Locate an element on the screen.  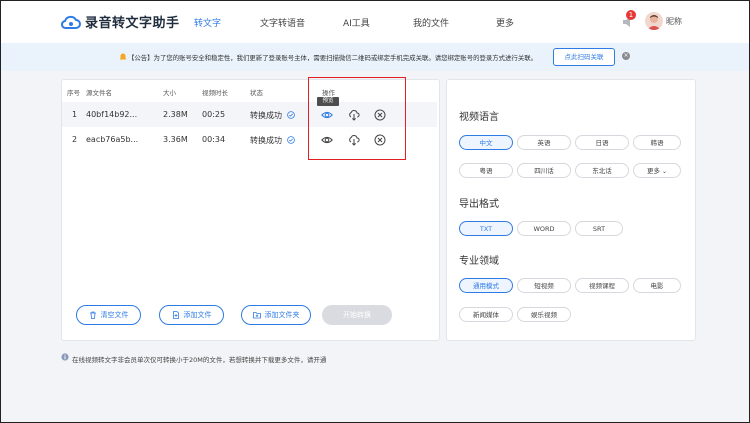
nav-text-to-speech: 文字转语音 is located at coordinates (282, 22).